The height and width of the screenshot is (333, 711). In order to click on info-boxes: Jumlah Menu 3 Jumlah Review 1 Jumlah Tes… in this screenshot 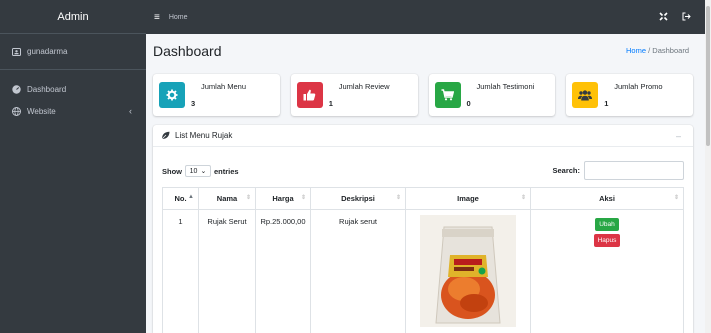, I will do `click(423, 95)`.